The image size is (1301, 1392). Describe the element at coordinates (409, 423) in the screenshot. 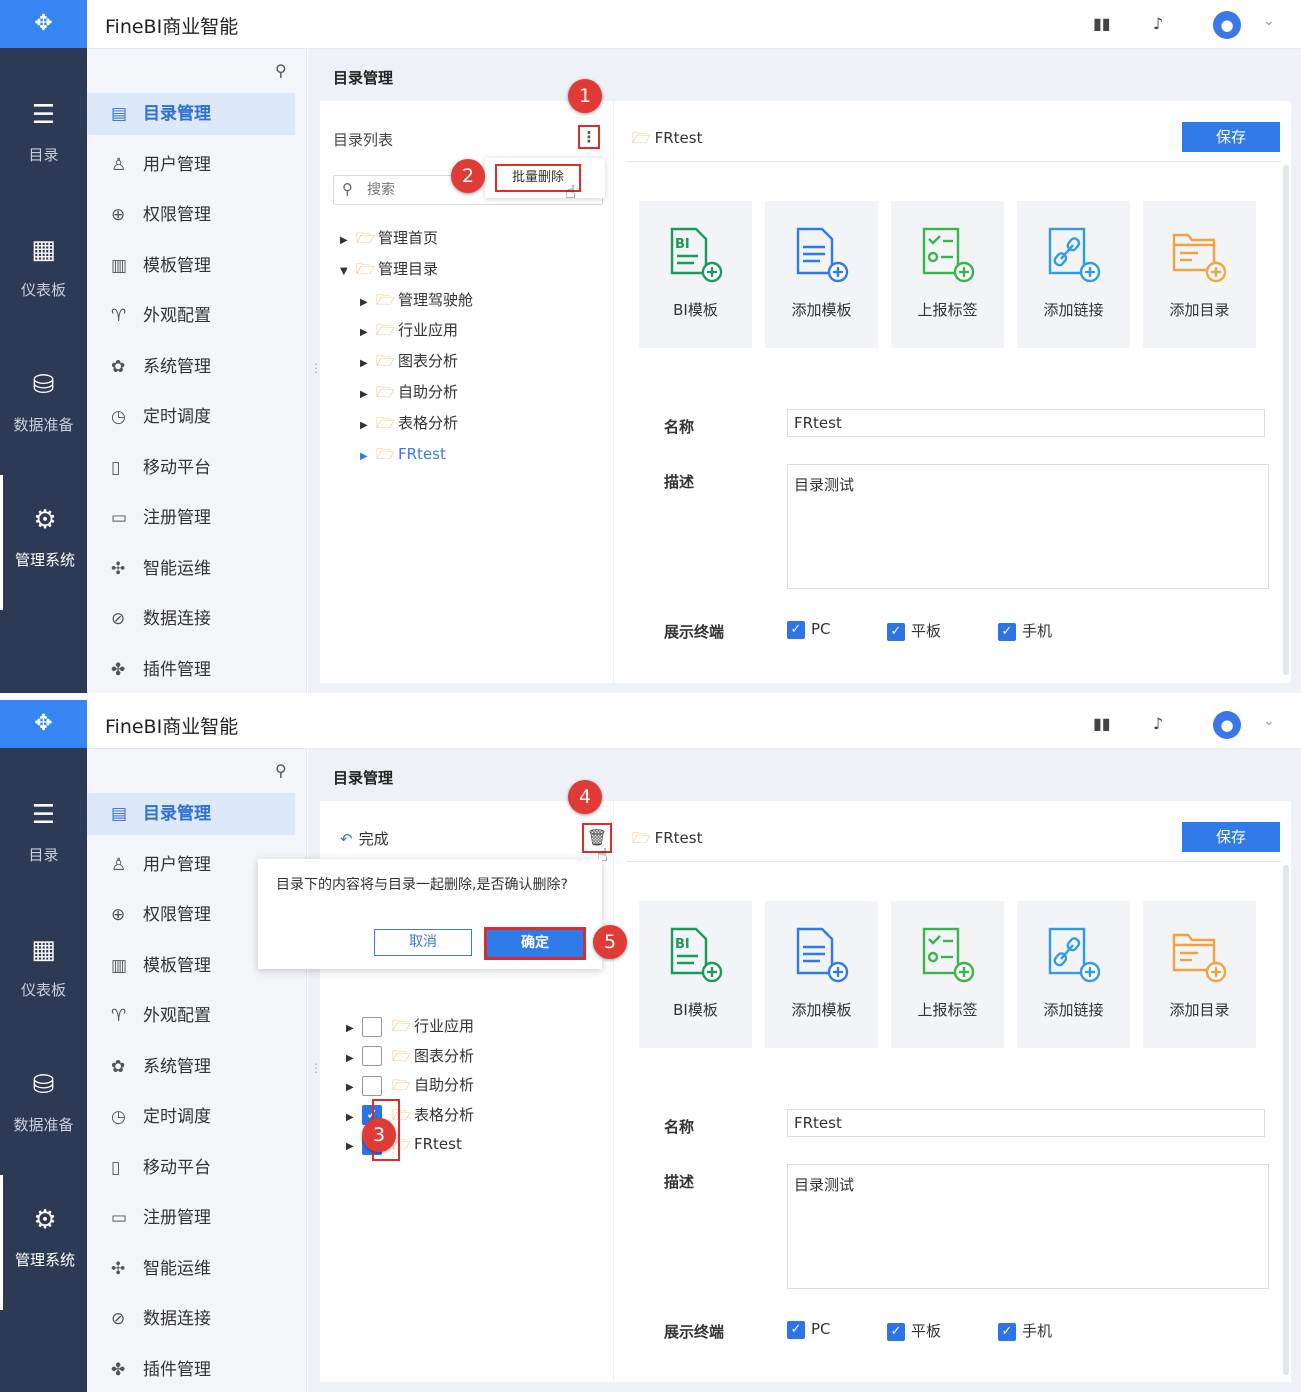

I see `tree-row: ▶ 🗁 表格分析` at that location.